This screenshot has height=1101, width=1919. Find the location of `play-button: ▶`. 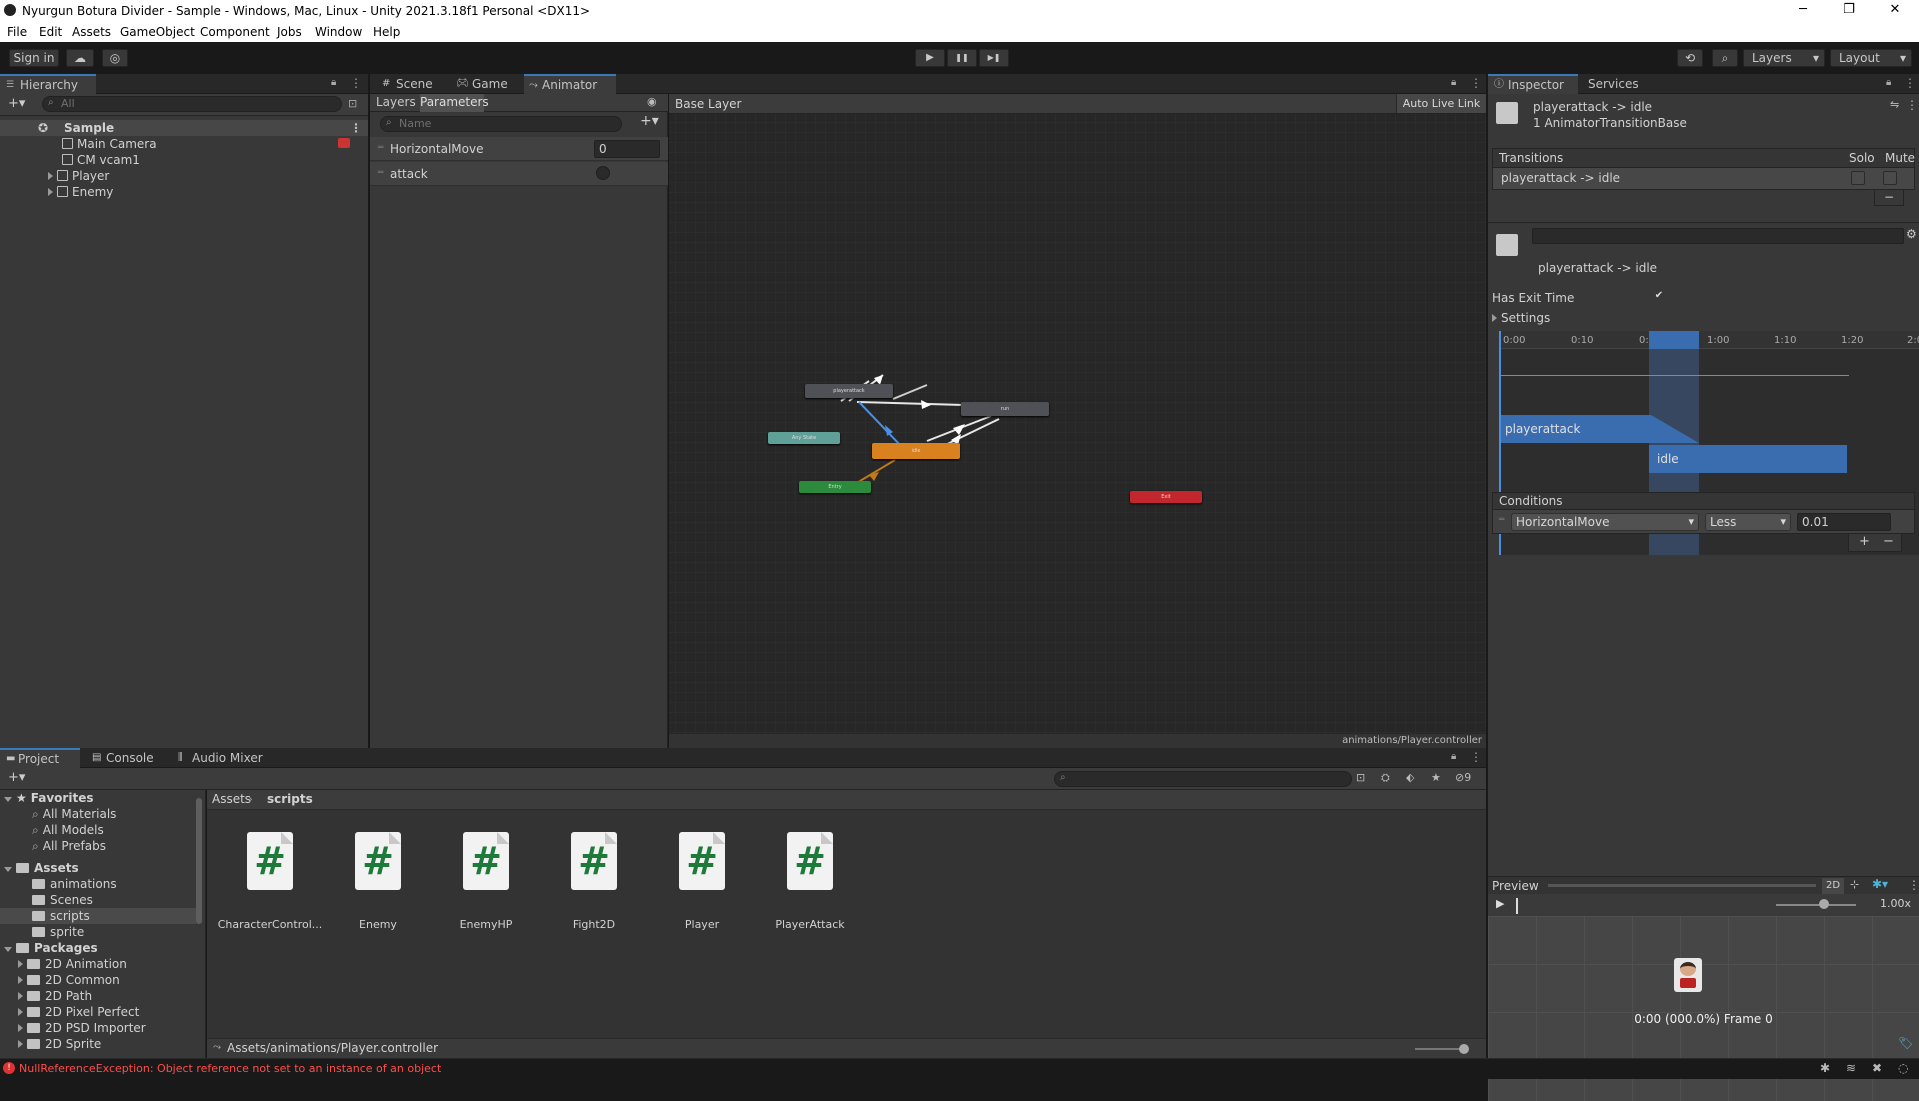

play-button: ▶ is located at coordinates (930, 58).